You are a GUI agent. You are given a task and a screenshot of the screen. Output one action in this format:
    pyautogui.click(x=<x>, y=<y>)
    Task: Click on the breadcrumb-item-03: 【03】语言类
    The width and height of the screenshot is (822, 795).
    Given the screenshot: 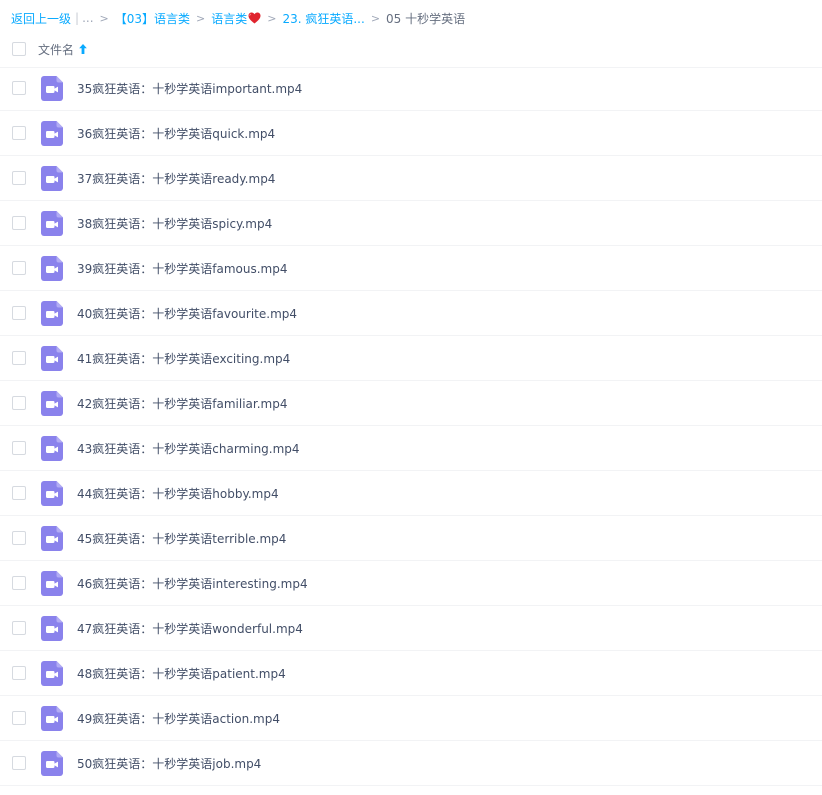 What is the action you would take?
    pyautogui.click(x=152, y=18)
    